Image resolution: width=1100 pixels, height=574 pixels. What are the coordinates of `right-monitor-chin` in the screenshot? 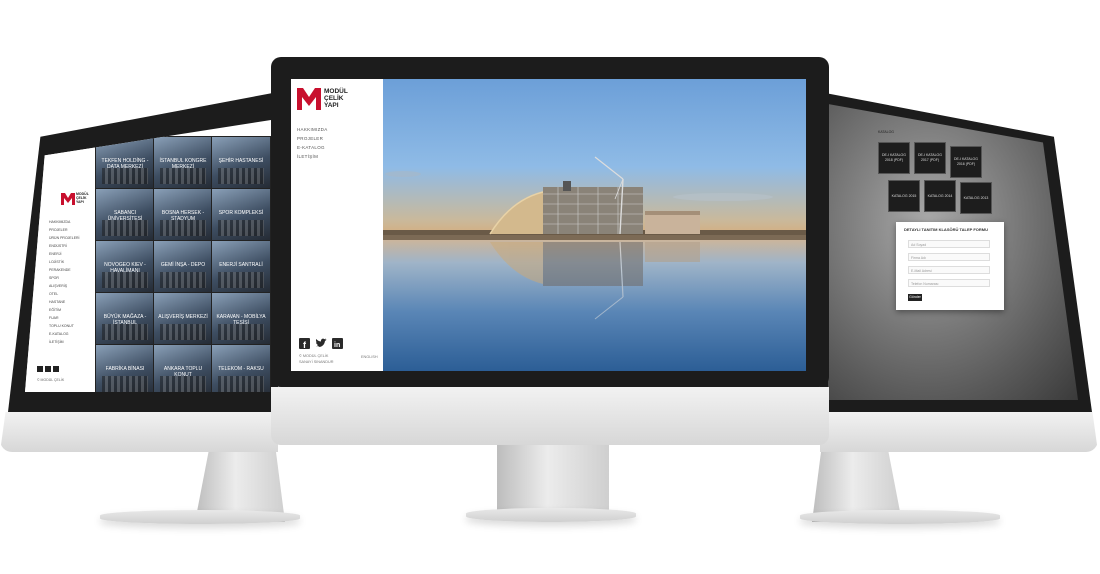 It's located at (959, 432).